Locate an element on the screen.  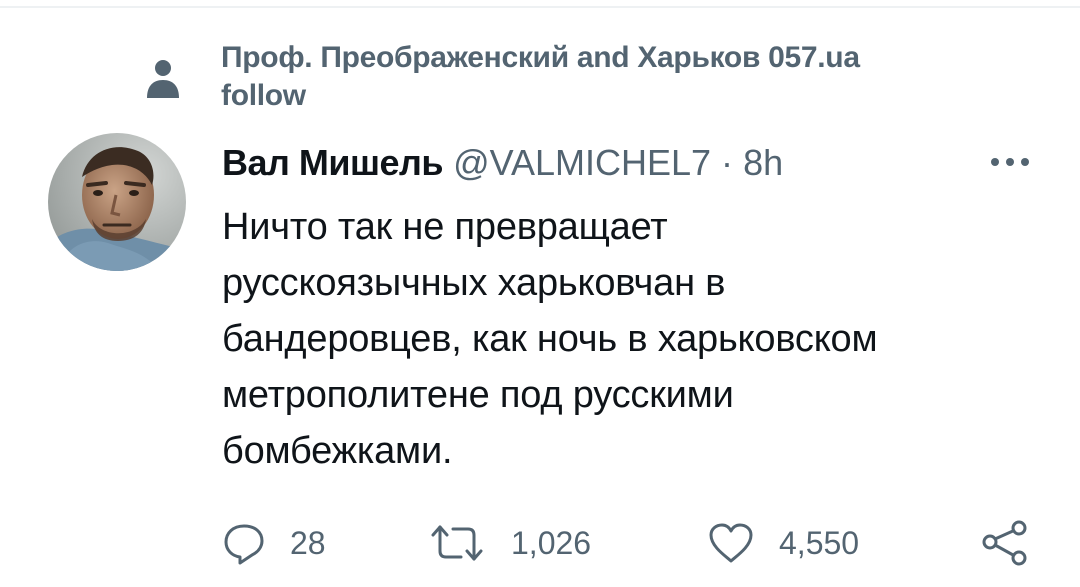
like-button: 4,550 is located at coordinates (783, 543).